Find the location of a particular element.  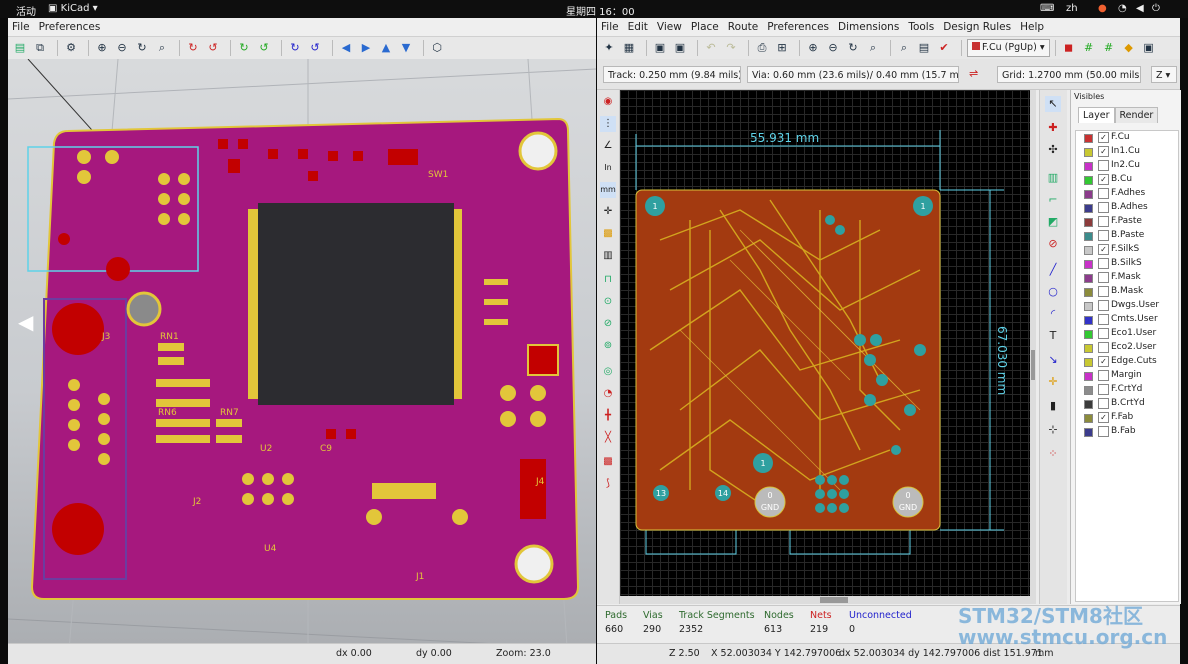

tab-render: Render is located at coordinates (1136, 115).